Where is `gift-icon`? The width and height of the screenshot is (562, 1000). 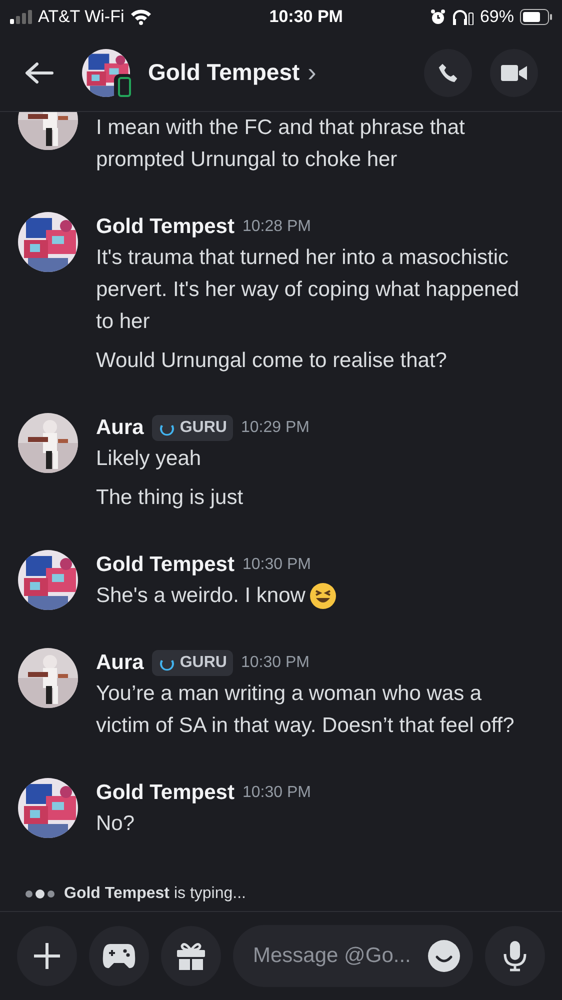 gift-icon is located at coordinates (191, 956).